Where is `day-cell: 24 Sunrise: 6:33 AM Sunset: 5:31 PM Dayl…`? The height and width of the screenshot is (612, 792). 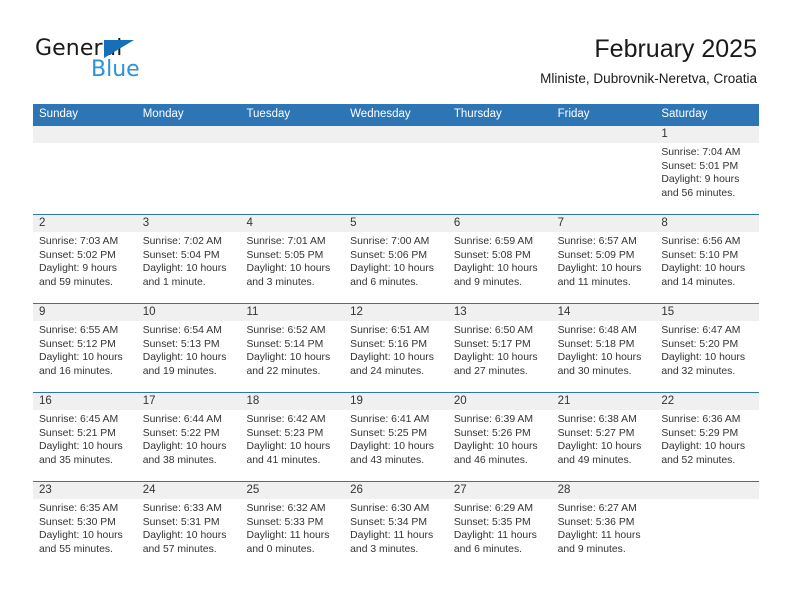 day-cell: 24 Sunrise: 6:33 AM Sunset: 5:31 PM Dayl… is located at coordinates (189, 526).